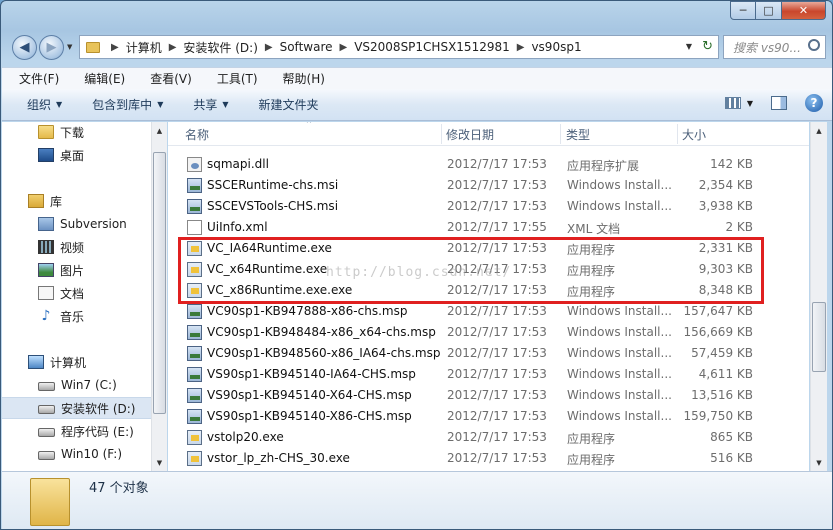 This screenshot has width=833, height=530. I want to click on include-in-library-button: 包含到库中 ▼, so click(124, 104).